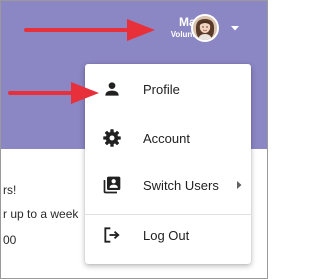  I want to click on menu-item-label: Switch Users, so click(181, 185).